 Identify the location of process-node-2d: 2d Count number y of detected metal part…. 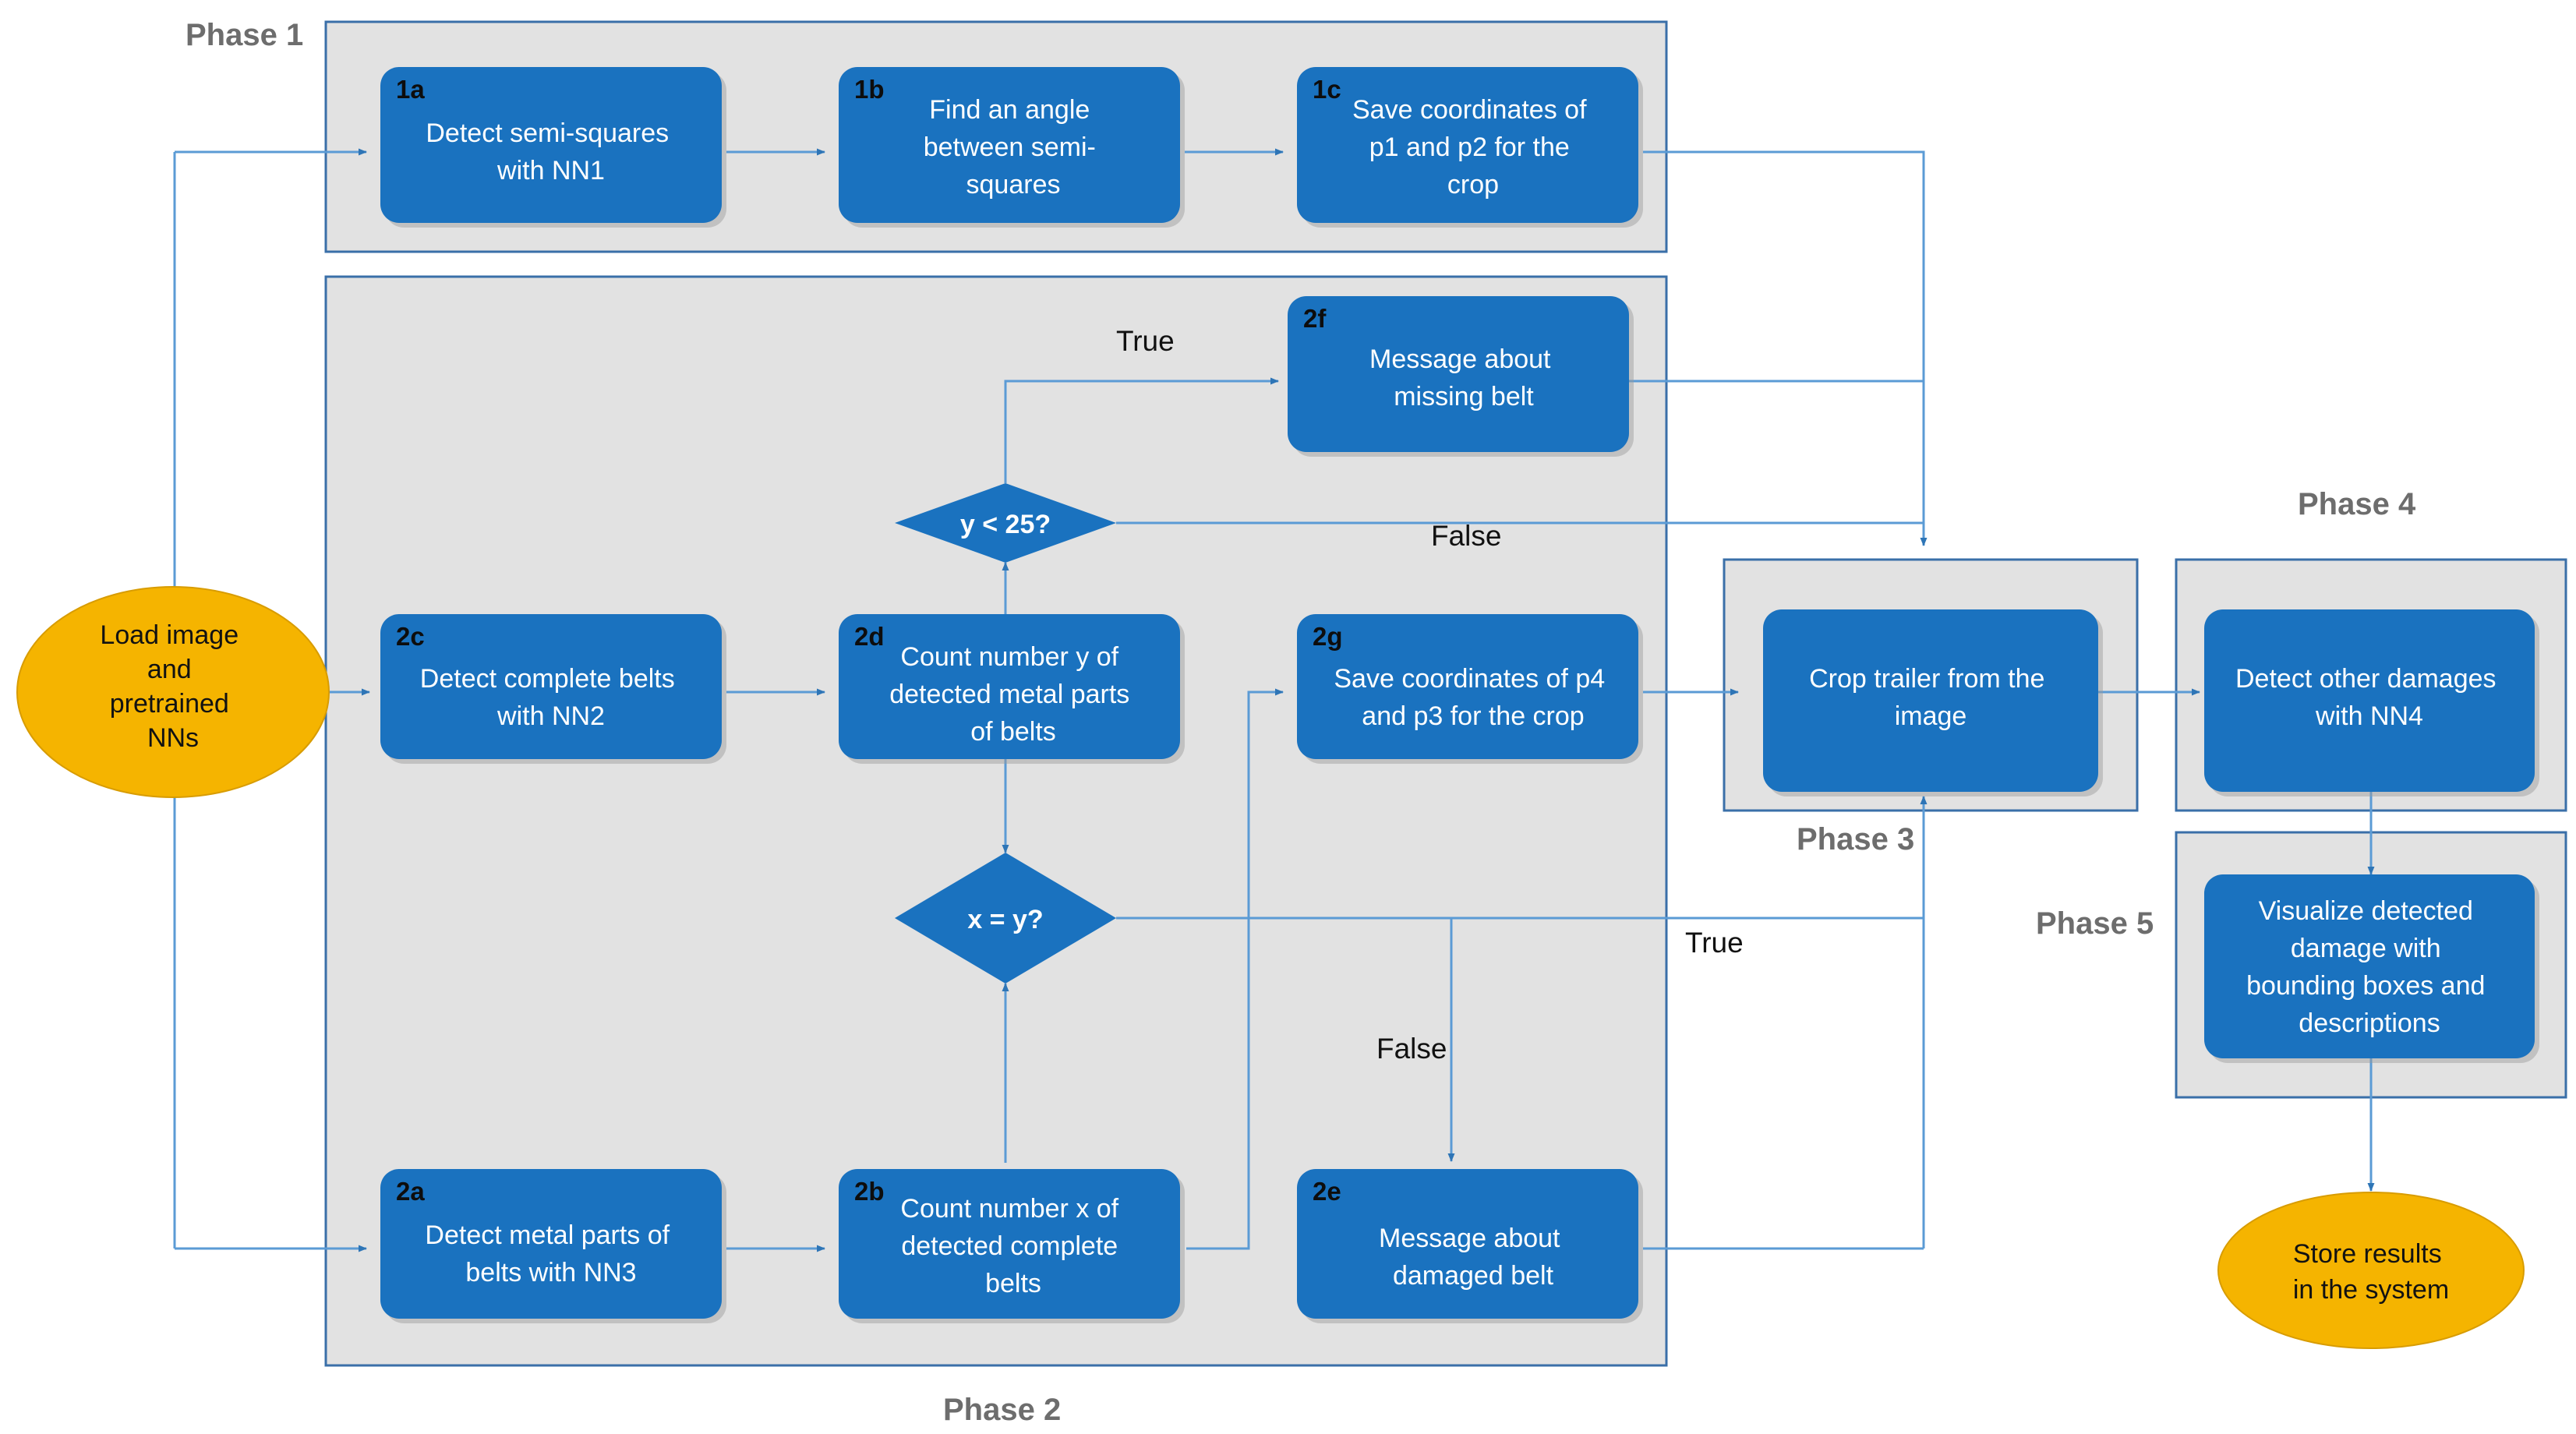
(1012, 689).